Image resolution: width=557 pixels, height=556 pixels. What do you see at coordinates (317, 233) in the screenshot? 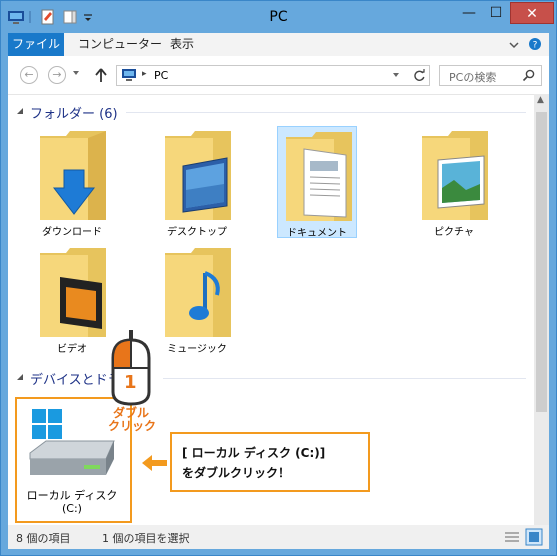
I see `item-label: ドキュメント` at bounding box center [317, 233].